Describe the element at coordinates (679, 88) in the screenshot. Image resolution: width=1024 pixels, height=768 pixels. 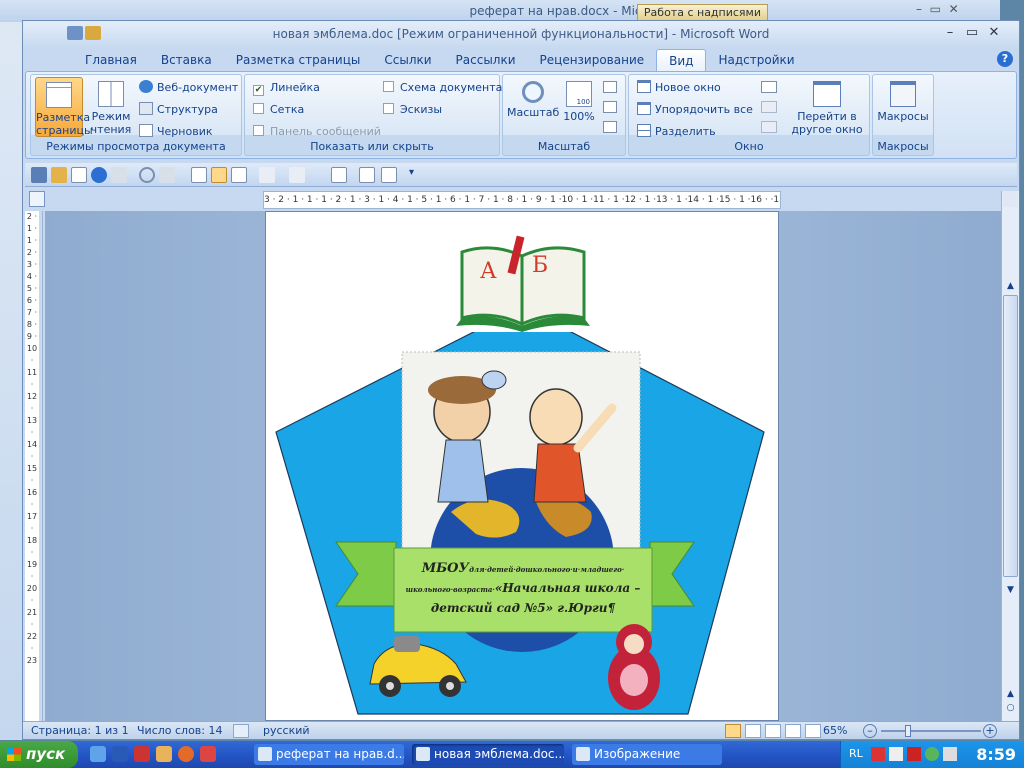
I see `new-window-button: Новое окно` at that location.